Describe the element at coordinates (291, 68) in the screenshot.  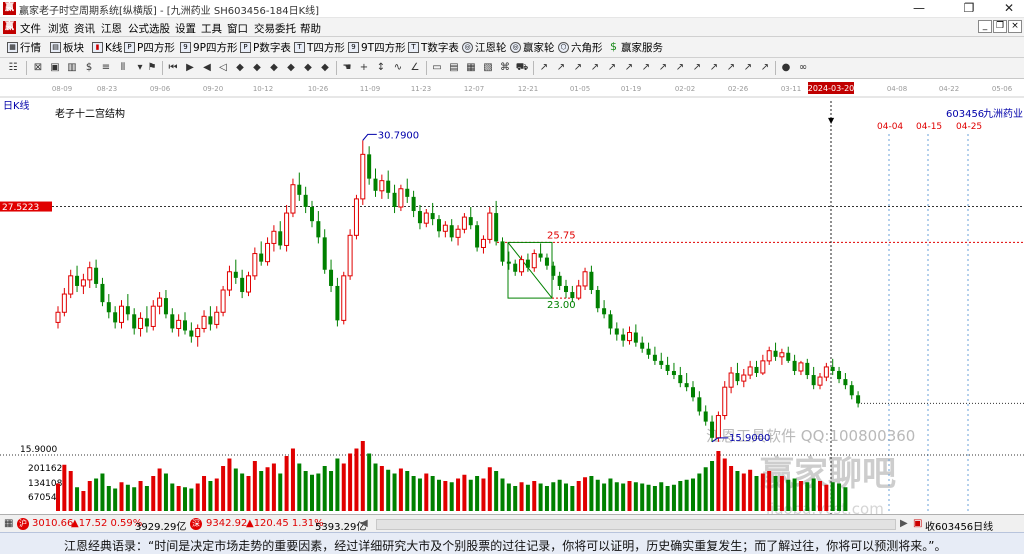
I see `diamond-4-icon: ◆` at that location.